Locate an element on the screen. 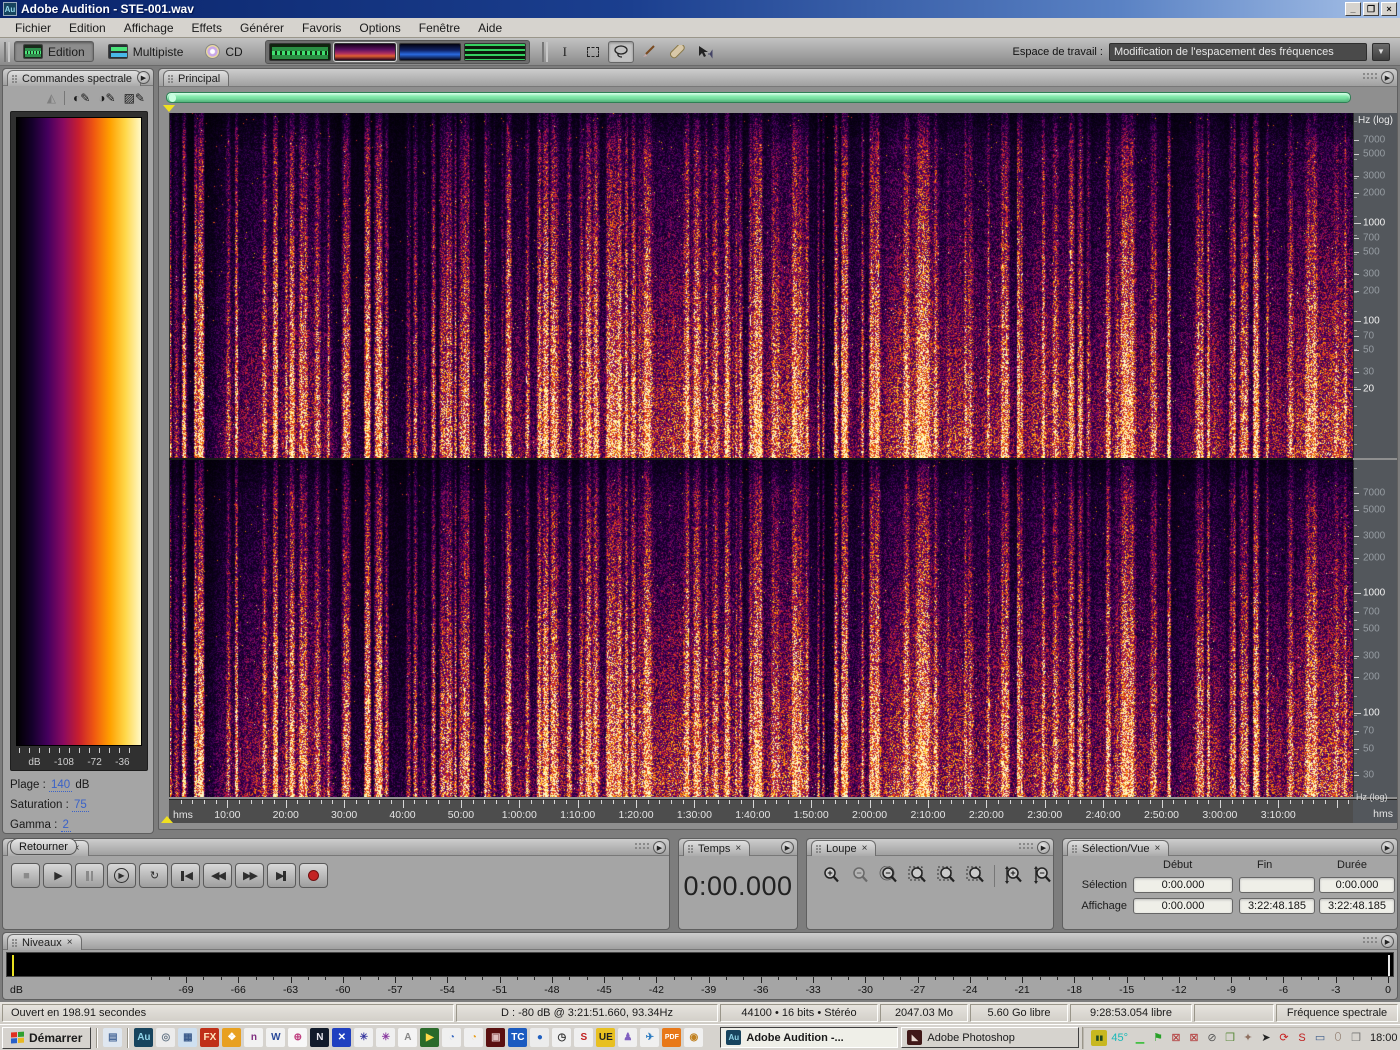  package-utility-icon: ❒ is located at coordinates (1230, 1038).